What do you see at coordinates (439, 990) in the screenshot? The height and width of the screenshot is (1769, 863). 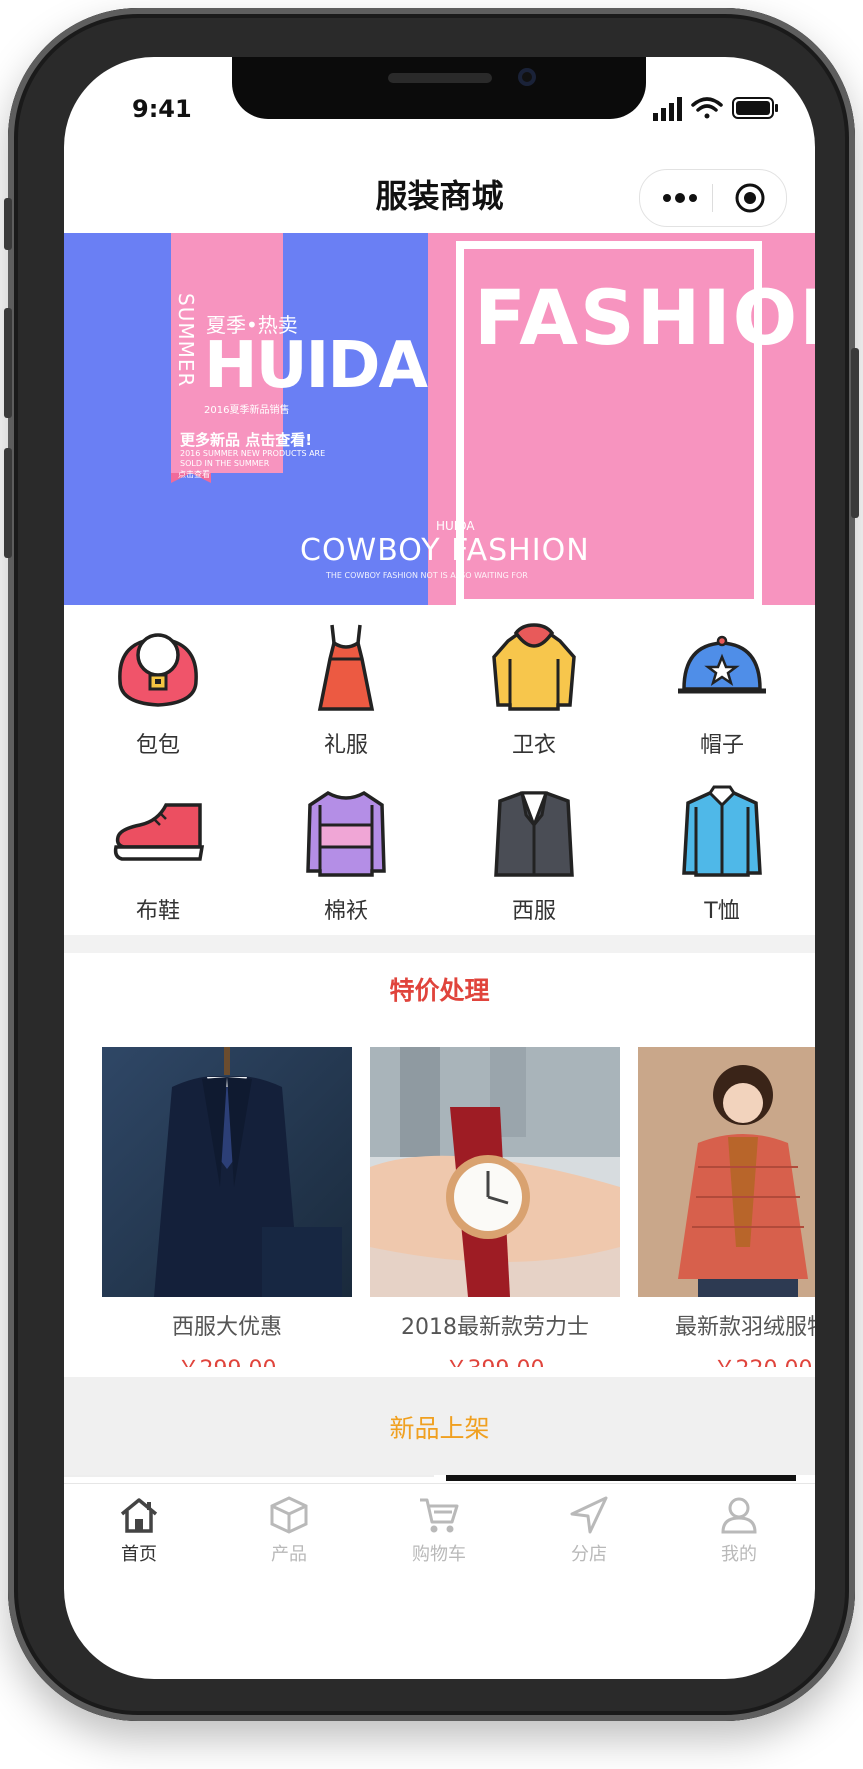 I see `deals-section-title: 特价处理` at bounding box center [439, 990].